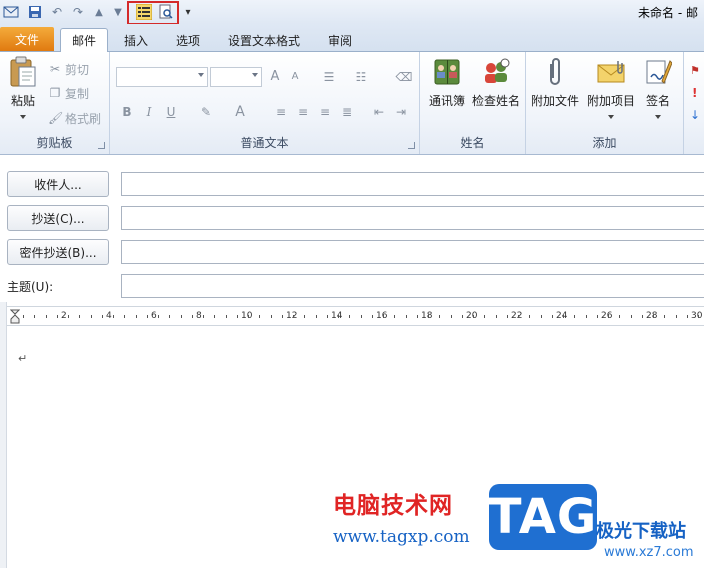 The width and height of the screenshot is (704, 568). What do you see at coordinates (23, 117) in the screenshot?
I see `paste-dropdown-icon` at bounding box center [23, 117].